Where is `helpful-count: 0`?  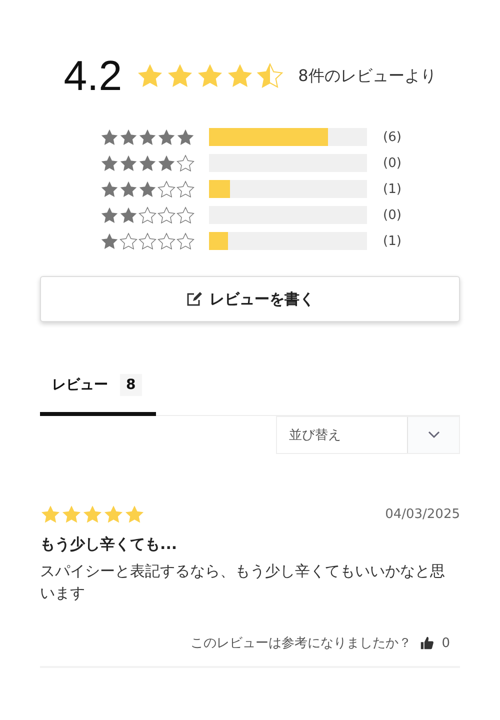
helpful-count: 0 is located at coordinates (446, 643).